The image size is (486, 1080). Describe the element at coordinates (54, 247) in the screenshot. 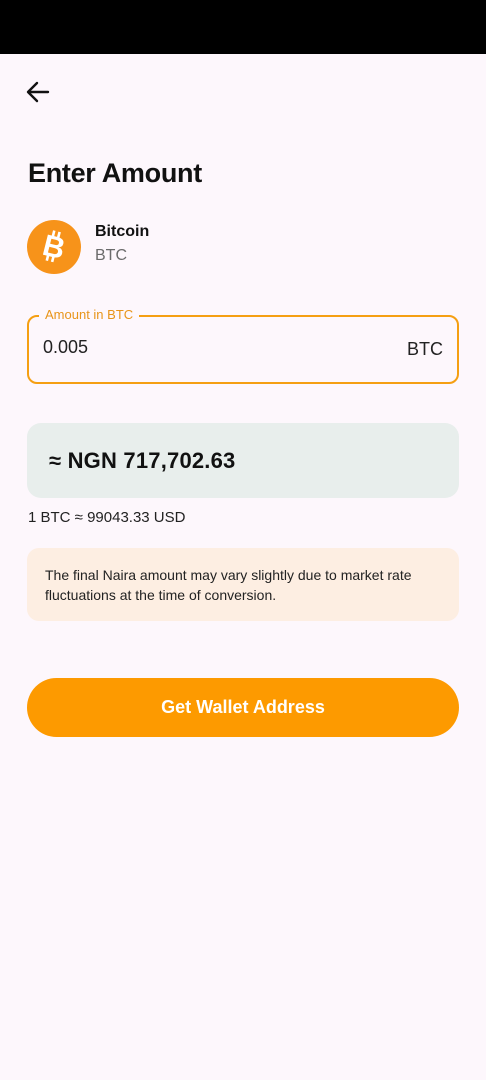

I see `bitcoin-icon: B` at that location.